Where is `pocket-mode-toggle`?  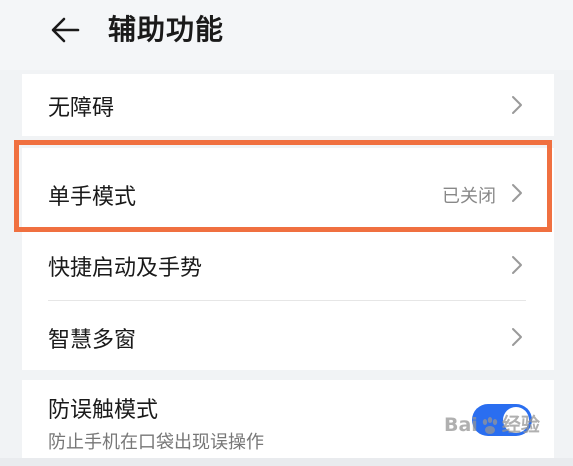
pocket-mode-toggle is located at coordinates (502, 420).